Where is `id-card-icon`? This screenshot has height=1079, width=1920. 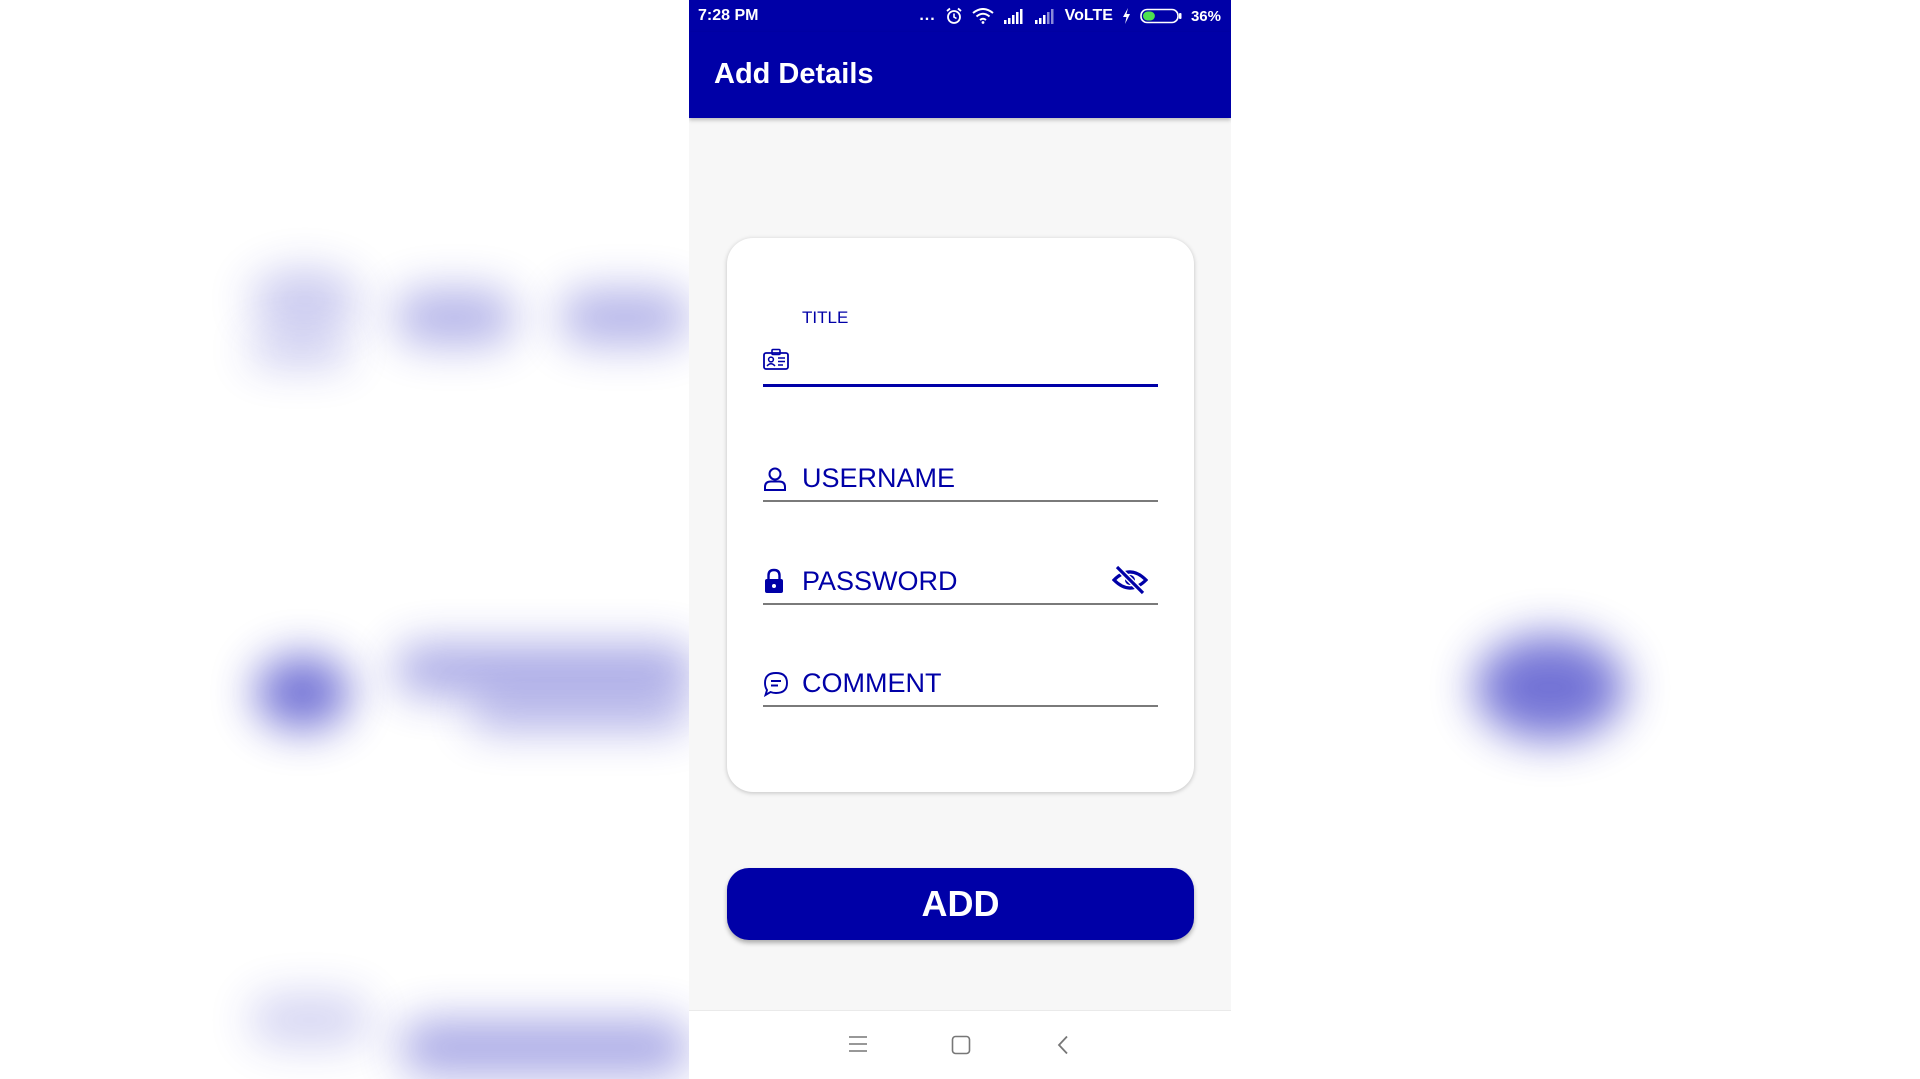 id-card-icon is located at coordinates (776, 359).